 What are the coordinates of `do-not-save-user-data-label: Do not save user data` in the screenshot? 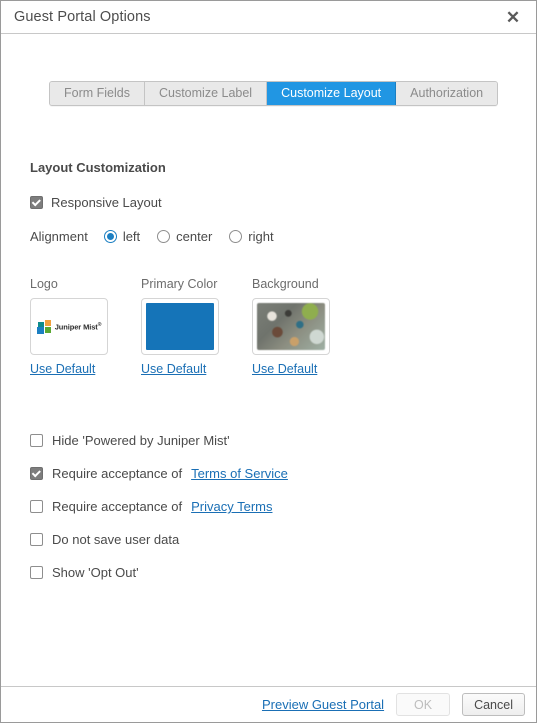 It's located at (116, 539).